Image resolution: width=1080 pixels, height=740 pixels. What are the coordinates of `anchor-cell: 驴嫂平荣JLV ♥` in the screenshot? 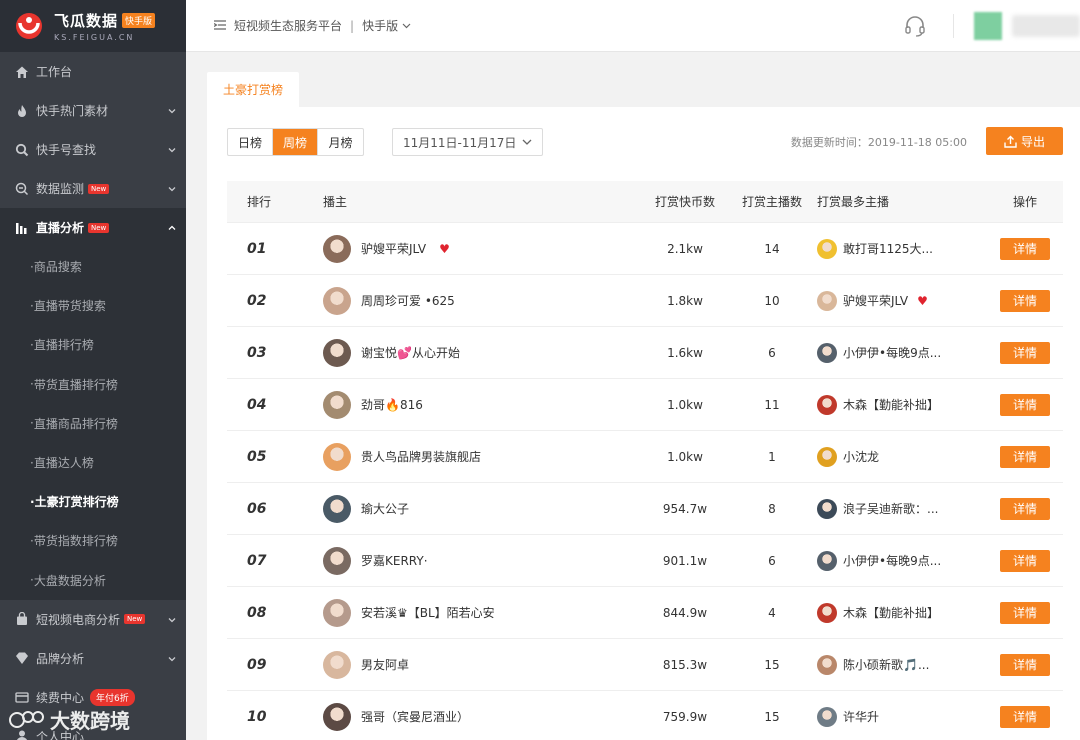 It's located at (483, 248).